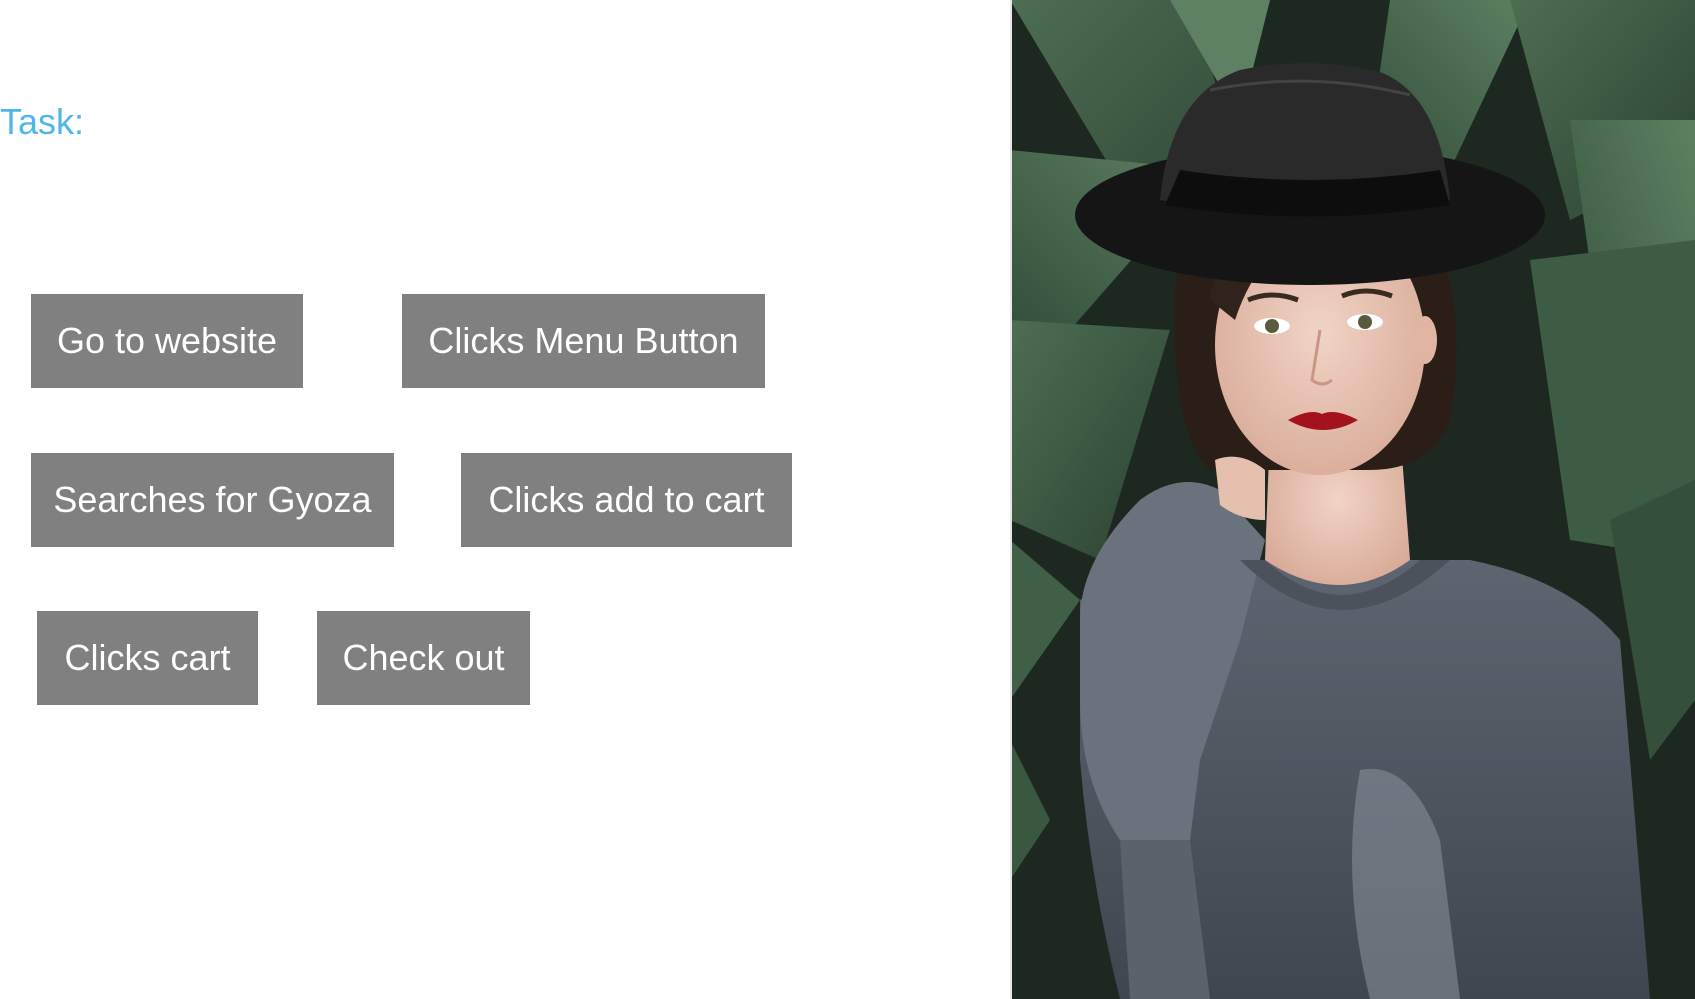 The image size is (1695, 999). I want to click on step-clicks-menu-button: Clicks Menu Button, so click(583, 341).